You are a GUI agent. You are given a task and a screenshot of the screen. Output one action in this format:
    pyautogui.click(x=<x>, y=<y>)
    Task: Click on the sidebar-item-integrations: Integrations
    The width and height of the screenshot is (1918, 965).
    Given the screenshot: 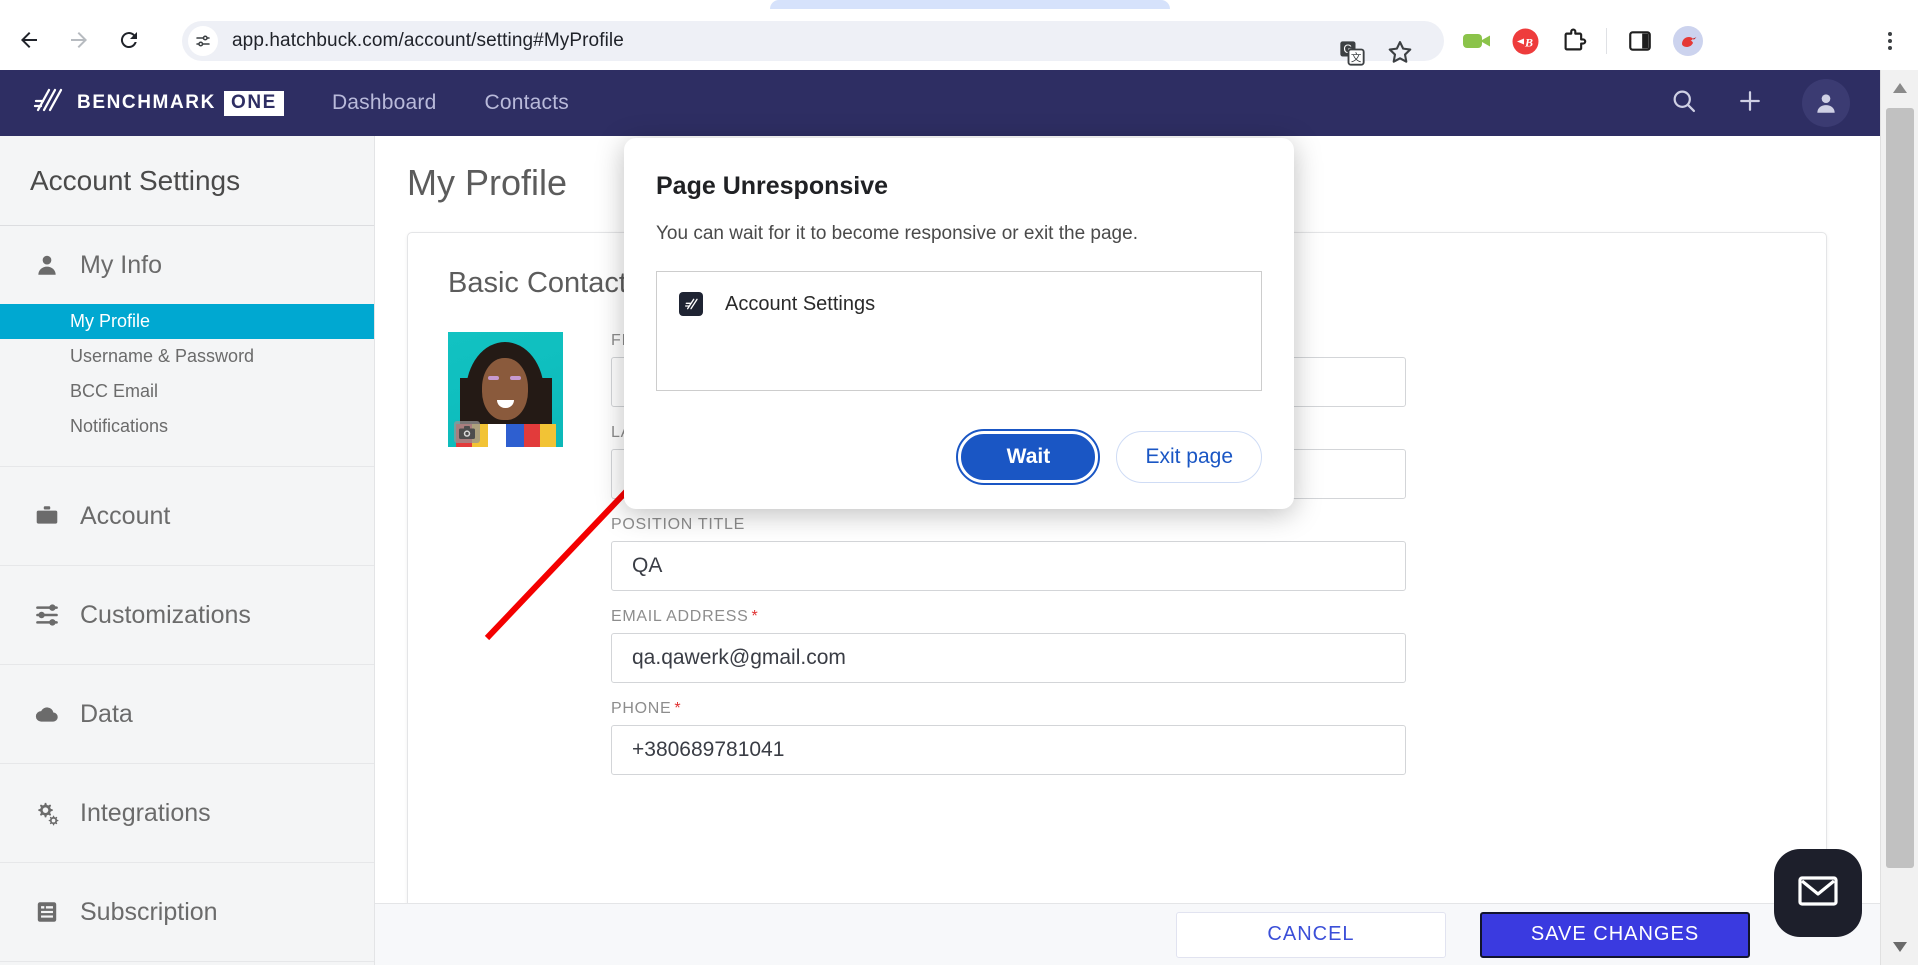 What is the action you would take?
    pyautogui.click(x=187, y=813)
    